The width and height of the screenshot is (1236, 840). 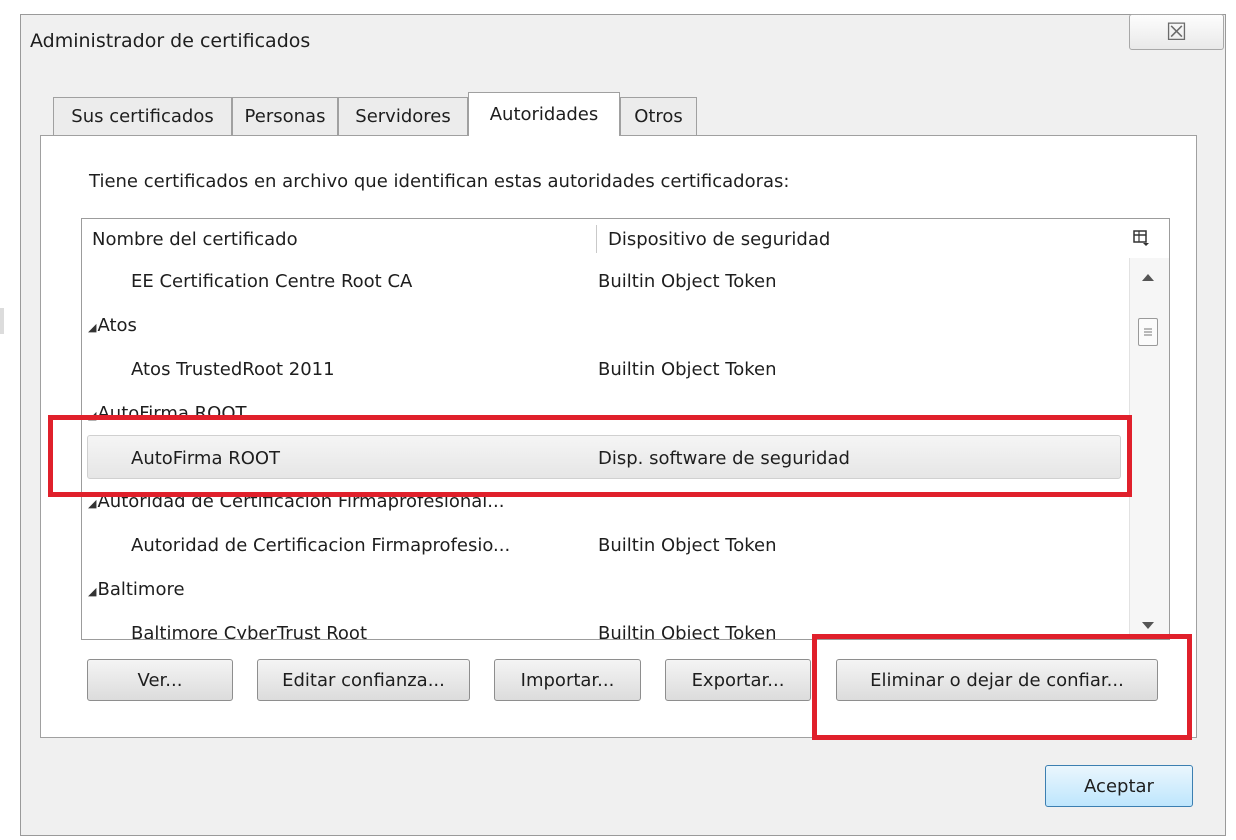 What do you see at coordinates (544, 114) in the screenshot?
I see `tab-autoridades: Autoridades` at bounding box center [544, 114].